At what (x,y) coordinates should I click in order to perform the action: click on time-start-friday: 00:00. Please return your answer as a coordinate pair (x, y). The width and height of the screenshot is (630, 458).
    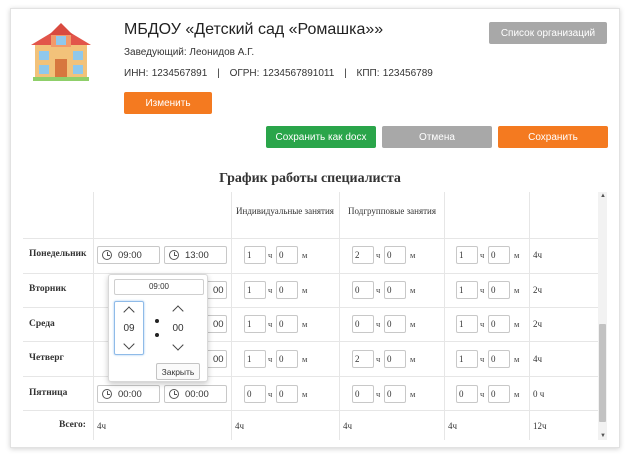
    Looking at the image, I should click on (128, 394).